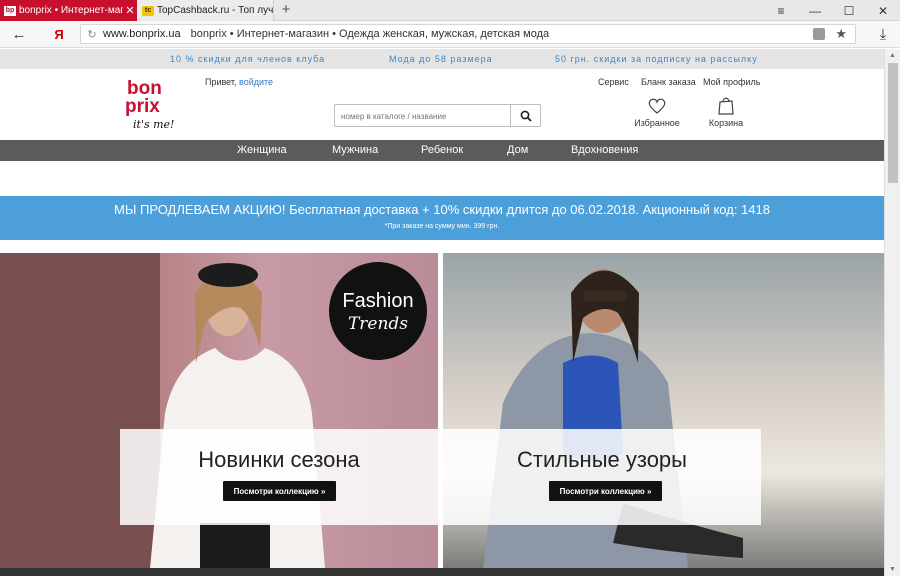 Image resolution: width=900 pixels, height=576 pixels. I want to click on favorites-label: Избранное, so click(657, 123).